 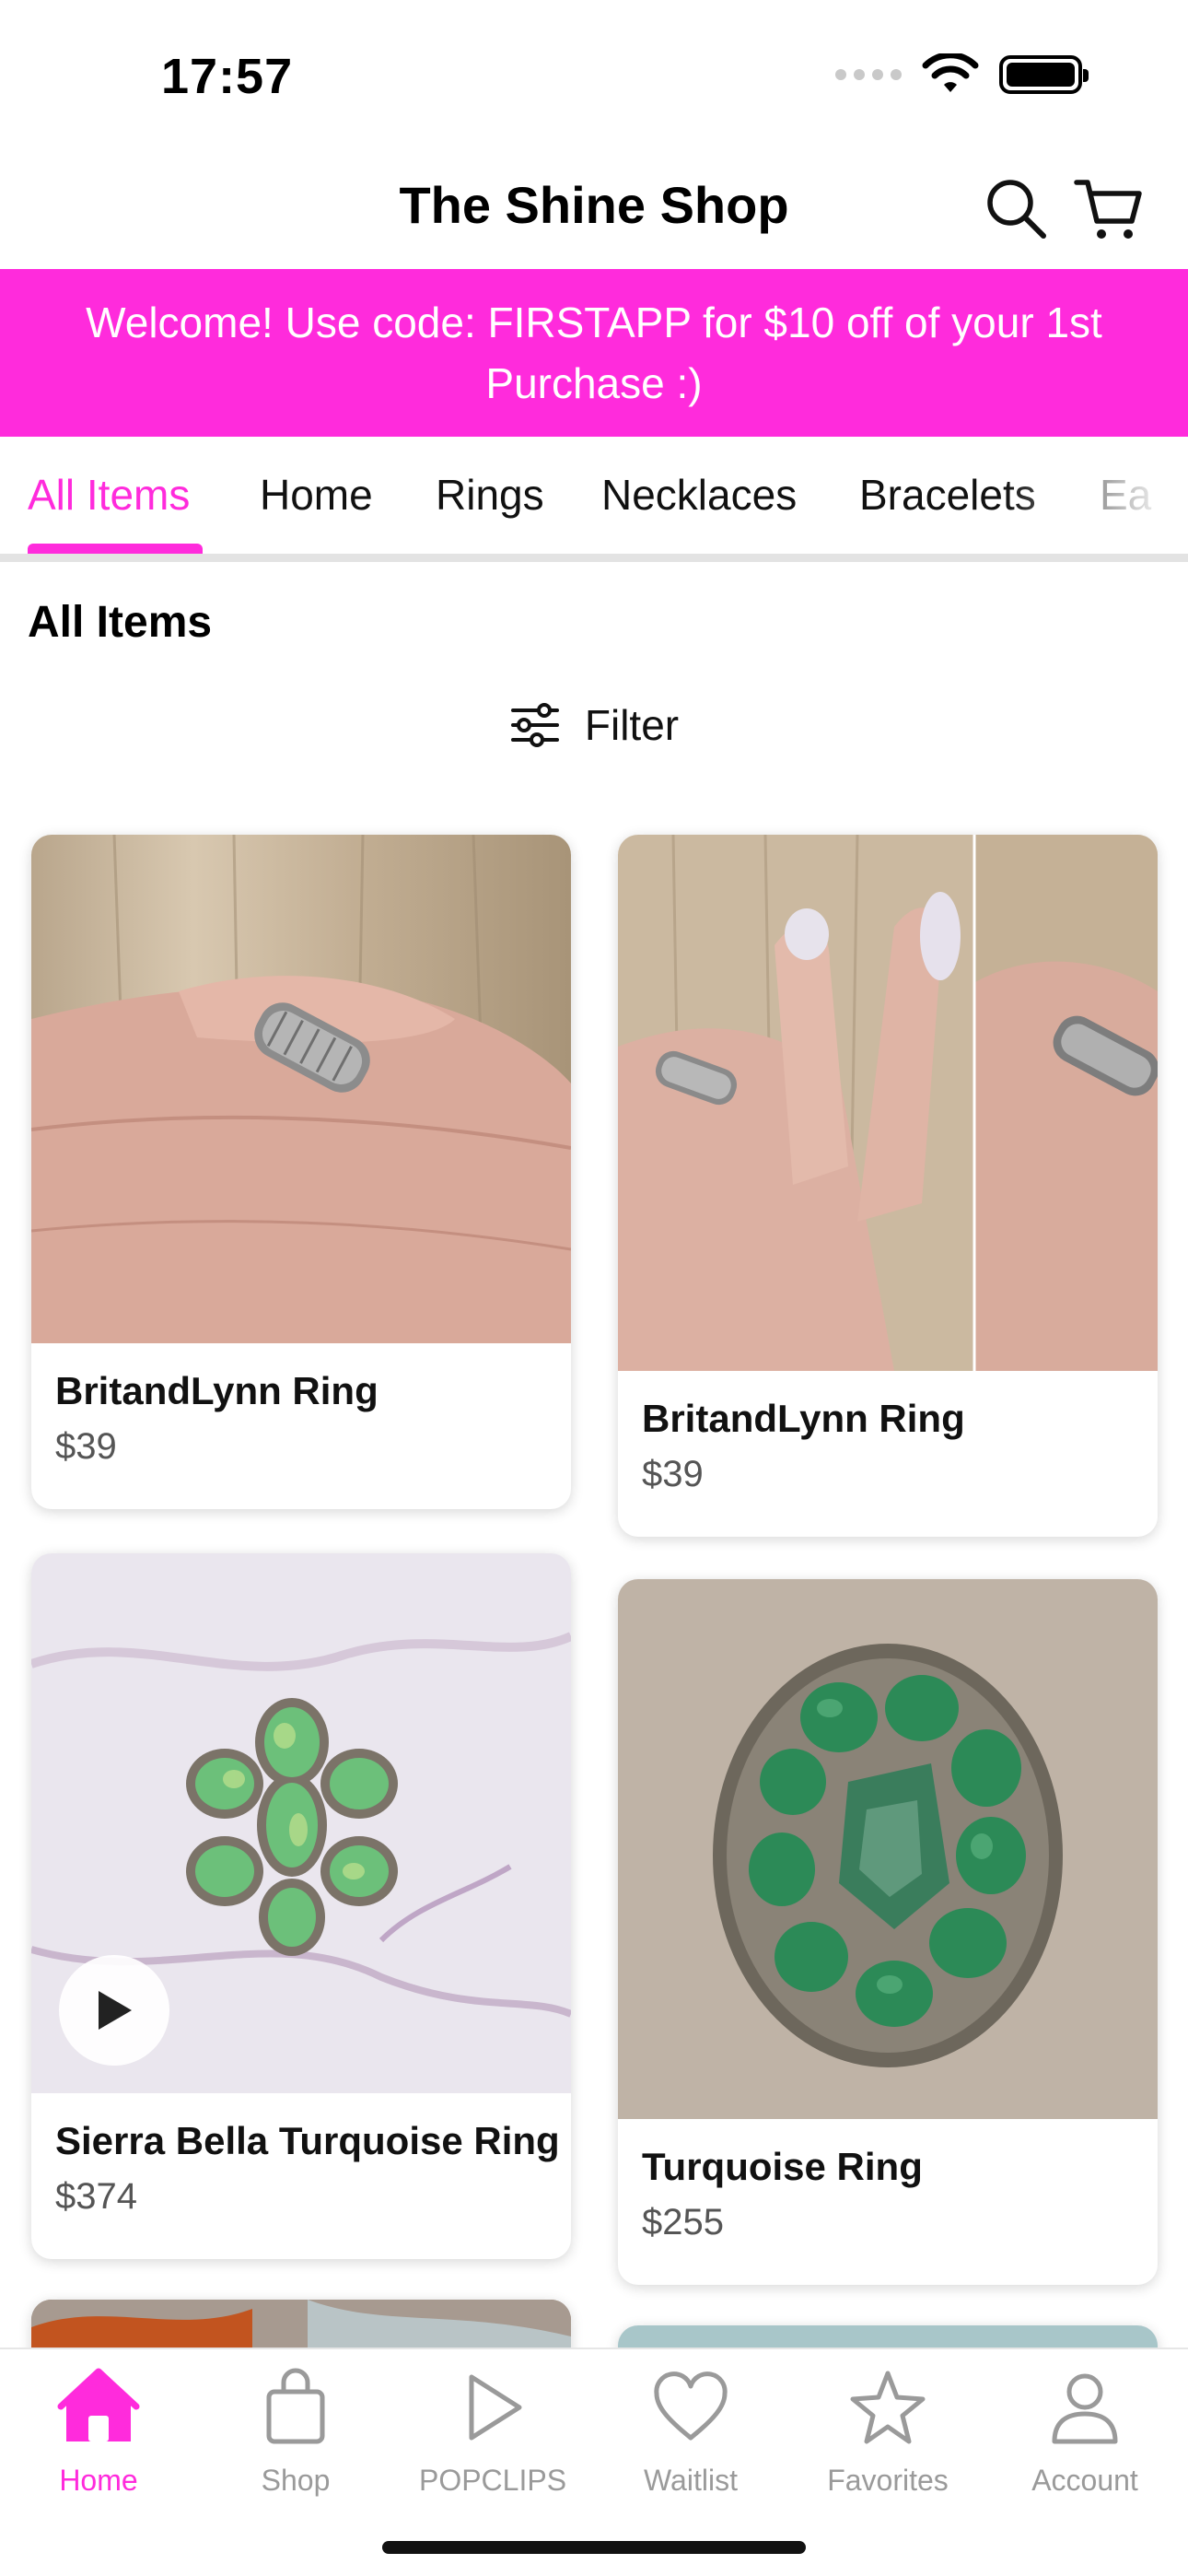 What do you see at coordinates (888, 2480) in the screenshot?
I see `nav-label: Favorites` at bounding box center [888, 2480].